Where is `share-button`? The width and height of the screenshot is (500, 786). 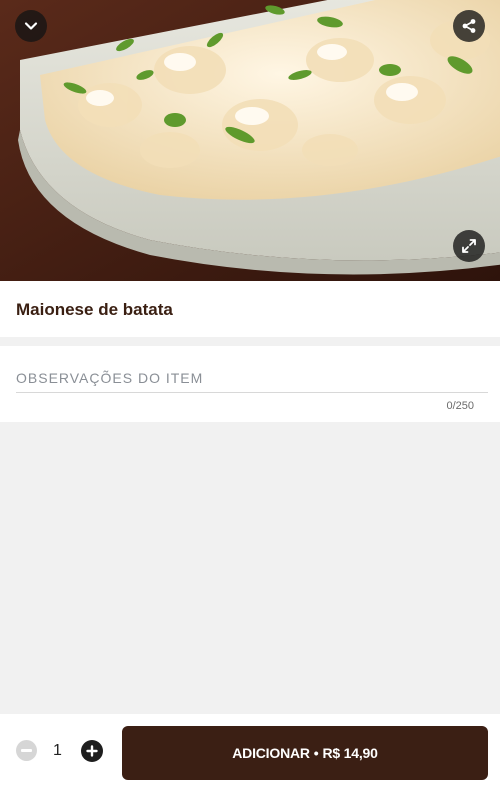 share-button is located at coordinates (469, 26).